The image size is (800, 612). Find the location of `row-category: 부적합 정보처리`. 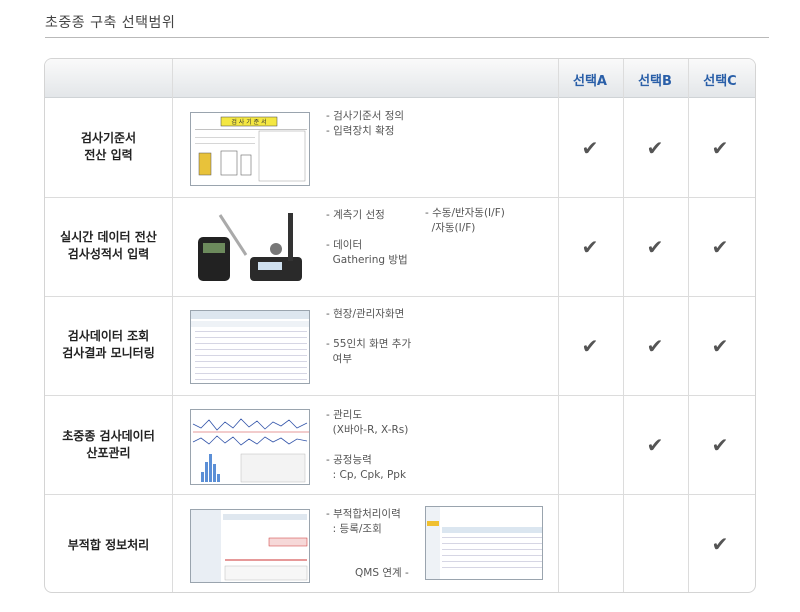

row-category: 부적합 정보처리 is located at coordinates (108, 545).